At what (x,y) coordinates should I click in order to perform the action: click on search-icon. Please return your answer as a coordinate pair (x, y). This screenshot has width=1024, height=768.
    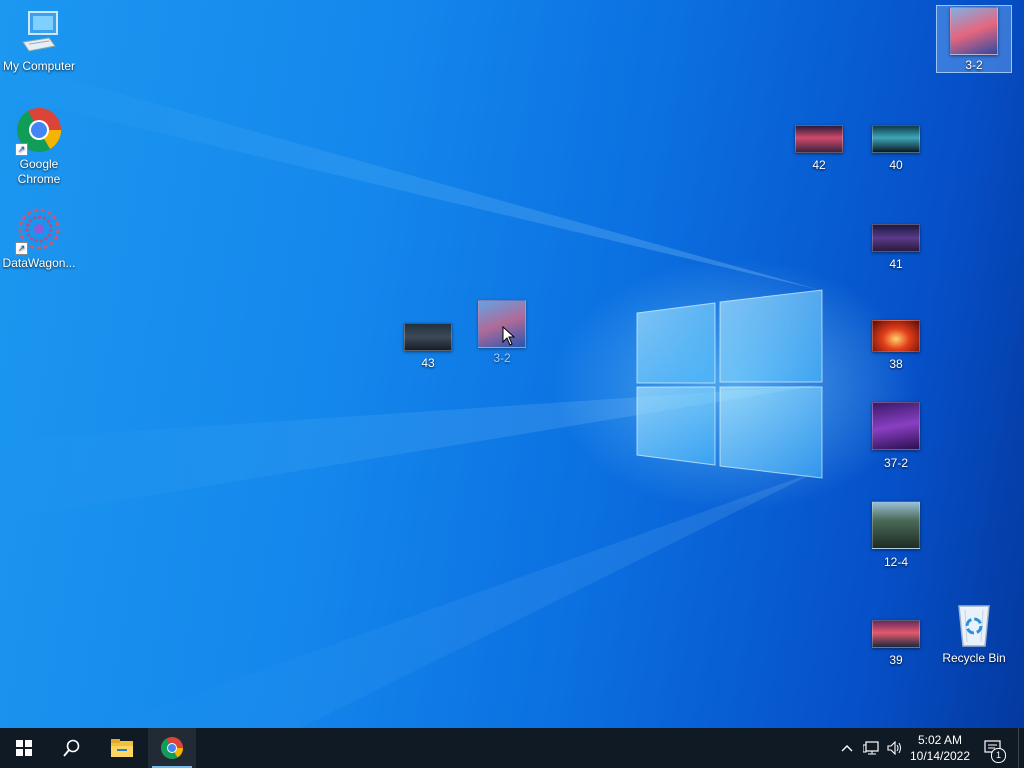
    Looking at the image, I should click on (71, 748).